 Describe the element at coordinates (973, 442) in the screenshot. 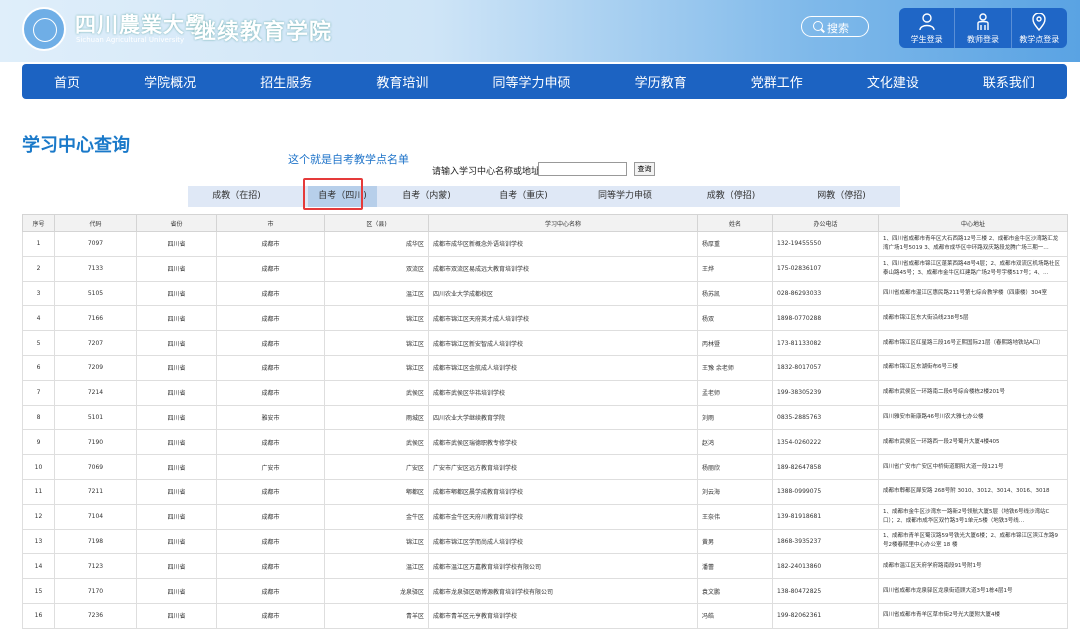

I see `center-address: 成都市武侯区一环路西一段2号蜀升大厦4楼405` at that location.